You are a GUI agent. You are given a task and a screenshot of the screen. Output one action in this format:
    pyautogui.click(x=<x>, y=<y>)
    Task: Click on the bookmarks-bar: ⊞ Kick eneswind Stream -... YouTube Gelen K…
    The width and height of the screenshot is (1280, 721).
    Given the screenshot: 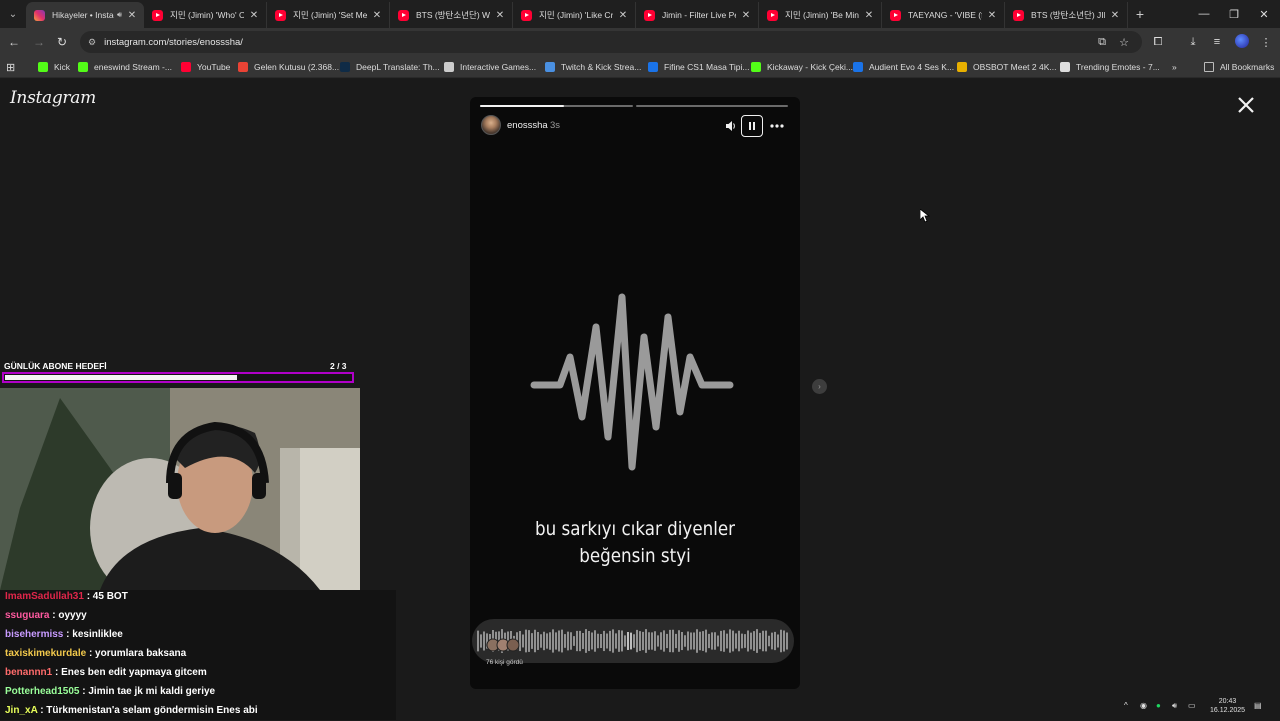 What is the action you would take?
    pyautogui.click(x=640, y=67)
    